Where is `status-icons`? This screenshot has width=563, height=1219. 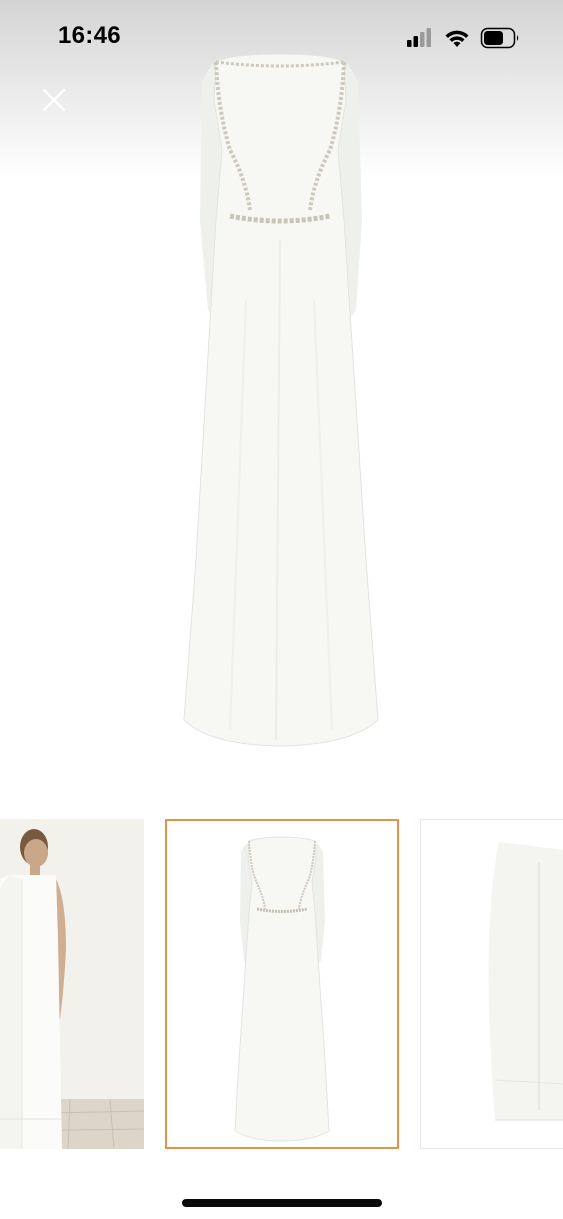 status-icons is located at coordinates (467, 38).